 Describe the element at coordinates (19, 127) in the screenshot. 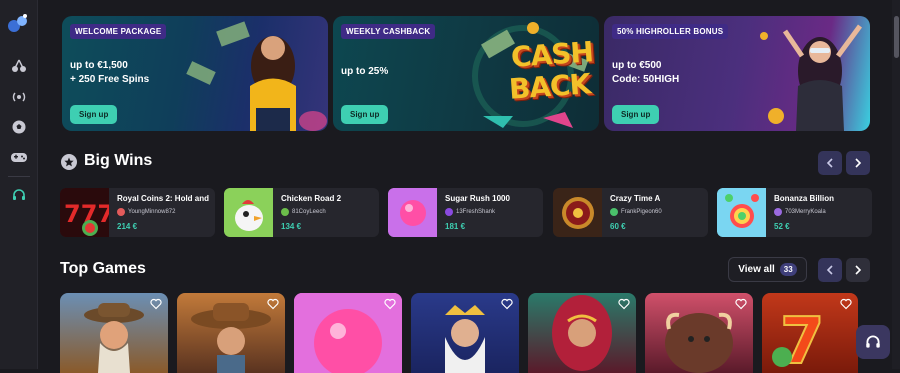

I see `soccer-ball-icon` at that location.